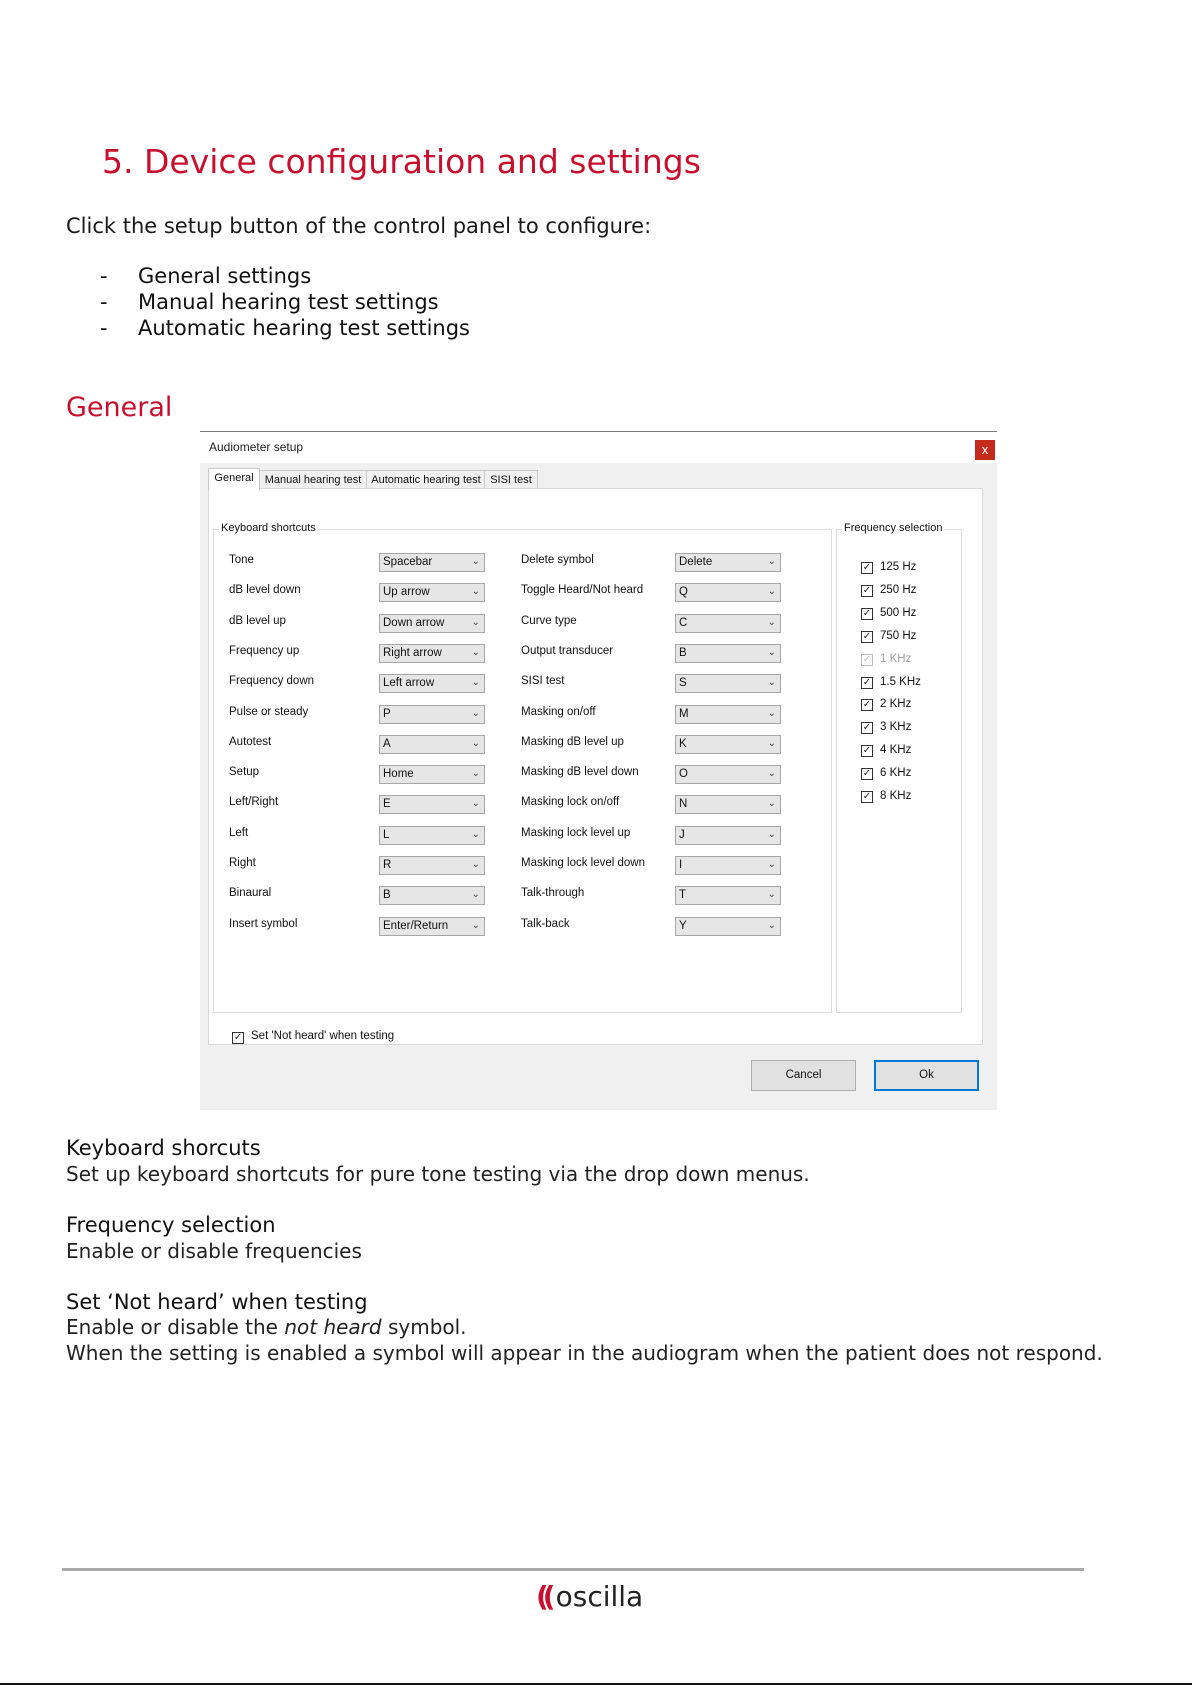  Describe the element at coordinates (387, 713) in the screenshot. I see `shortcut-left-value: P` at that location.